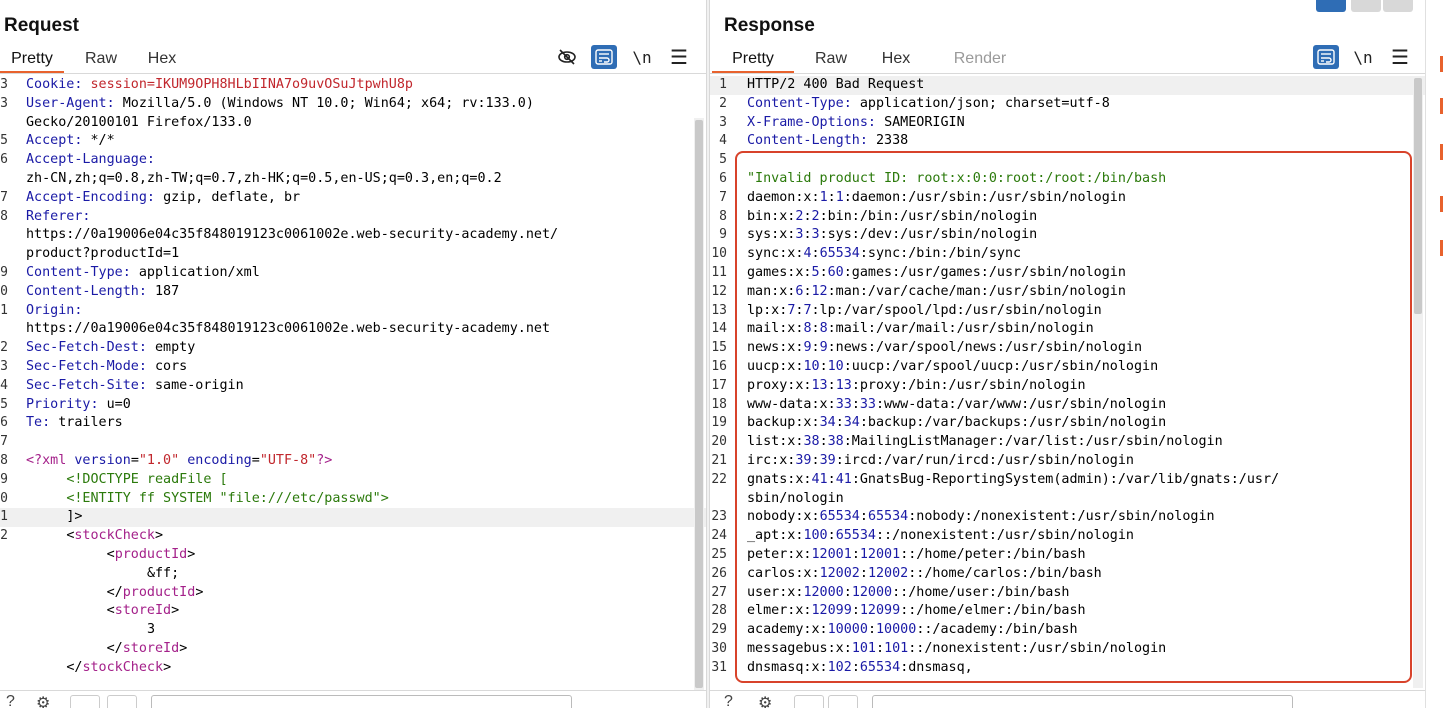 The image size is (1443, 708). I want to click on code-token: 187, so click(167, 291).